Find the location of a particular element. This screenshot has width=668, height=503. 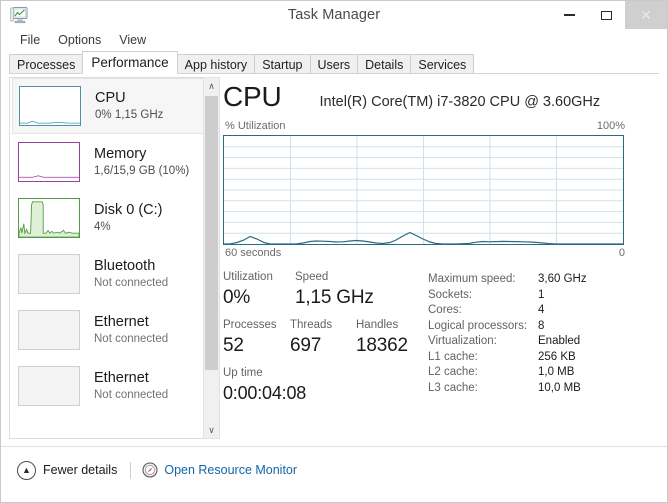

stat-threads-label: Threads is located at coordinates (311, 325).